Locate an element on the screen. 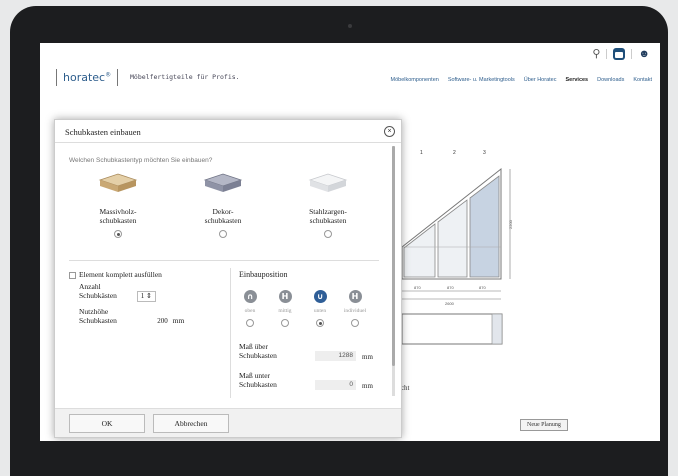  radio-solid-wood is located at coordinates (118, 234).